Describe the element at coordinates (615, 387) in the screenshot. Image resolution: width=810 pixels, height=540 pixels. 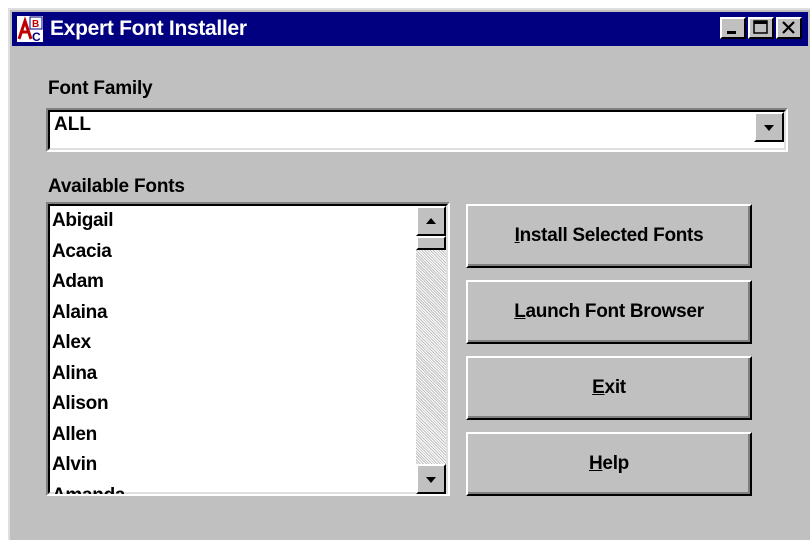
I see `button-label: xit` at that location.